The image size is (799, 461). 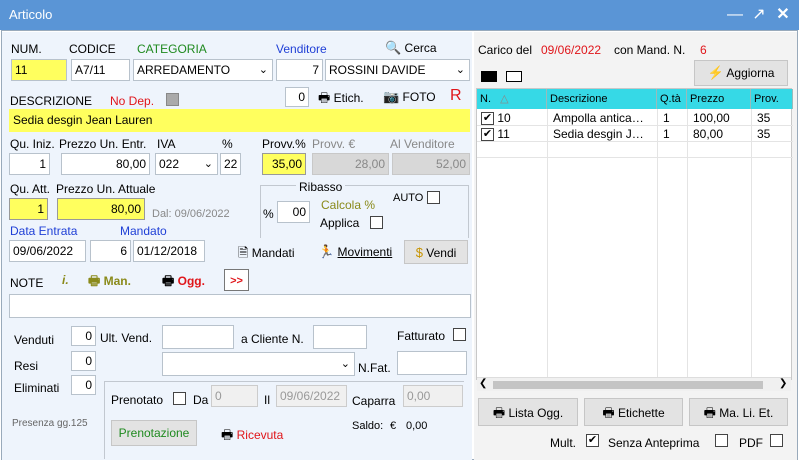 What do you see at coordinates (183, 283) in the screenshot?
I see `ogg-button: 🖶 Ogg.` at bounding box center [183, 283].